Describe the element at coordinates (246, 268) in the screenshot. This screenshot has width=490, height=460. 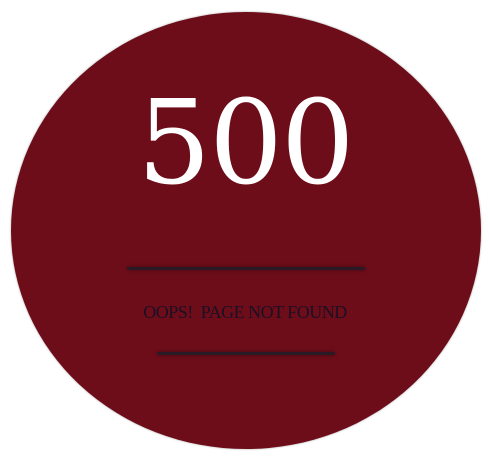
I see `top-divider` at that location.